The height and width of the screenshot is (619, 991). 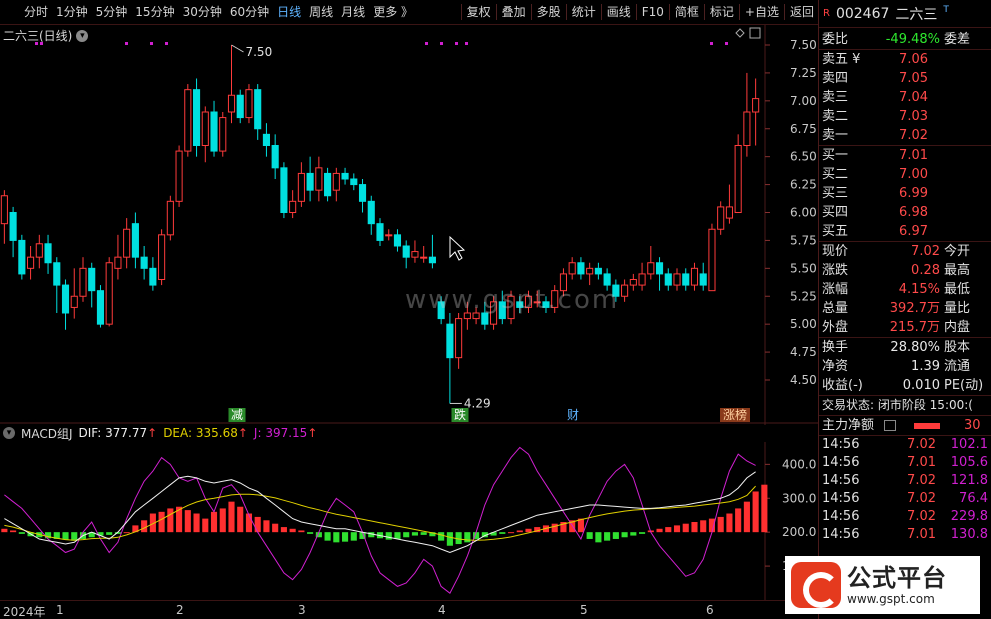 I want to click on ask-row: 卖四 7.05, so click(x=905, y=78).